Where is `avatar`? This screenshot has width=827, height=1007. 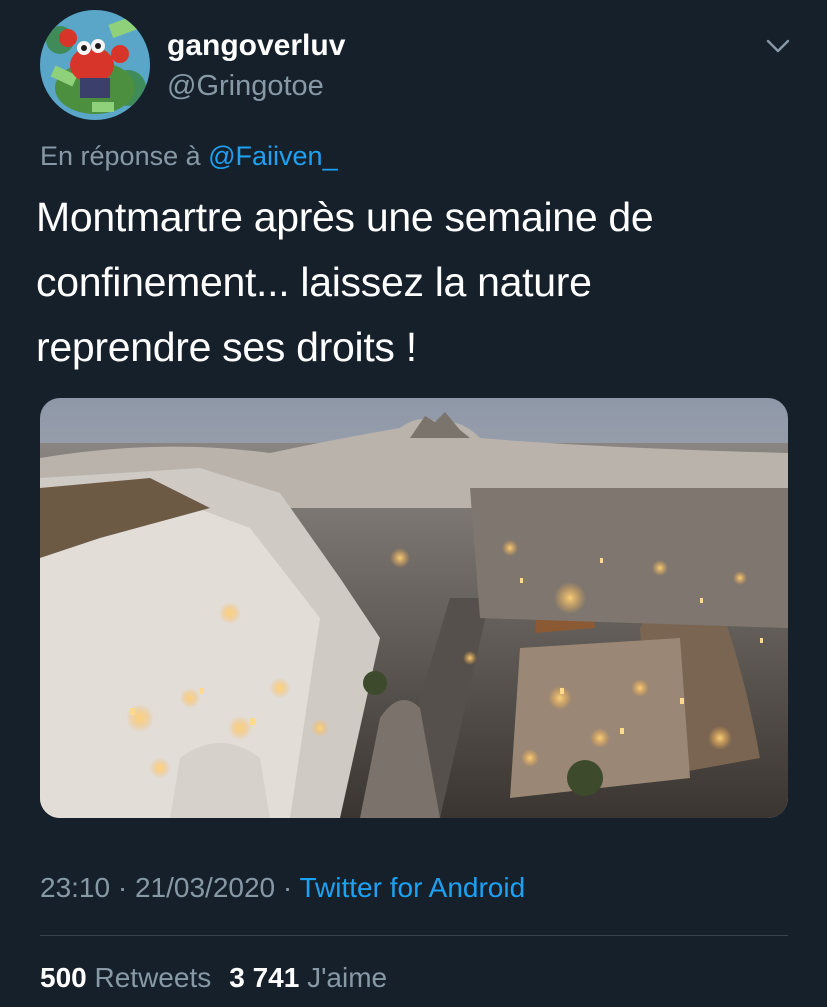 avatar is located at coordinates (95, 65).